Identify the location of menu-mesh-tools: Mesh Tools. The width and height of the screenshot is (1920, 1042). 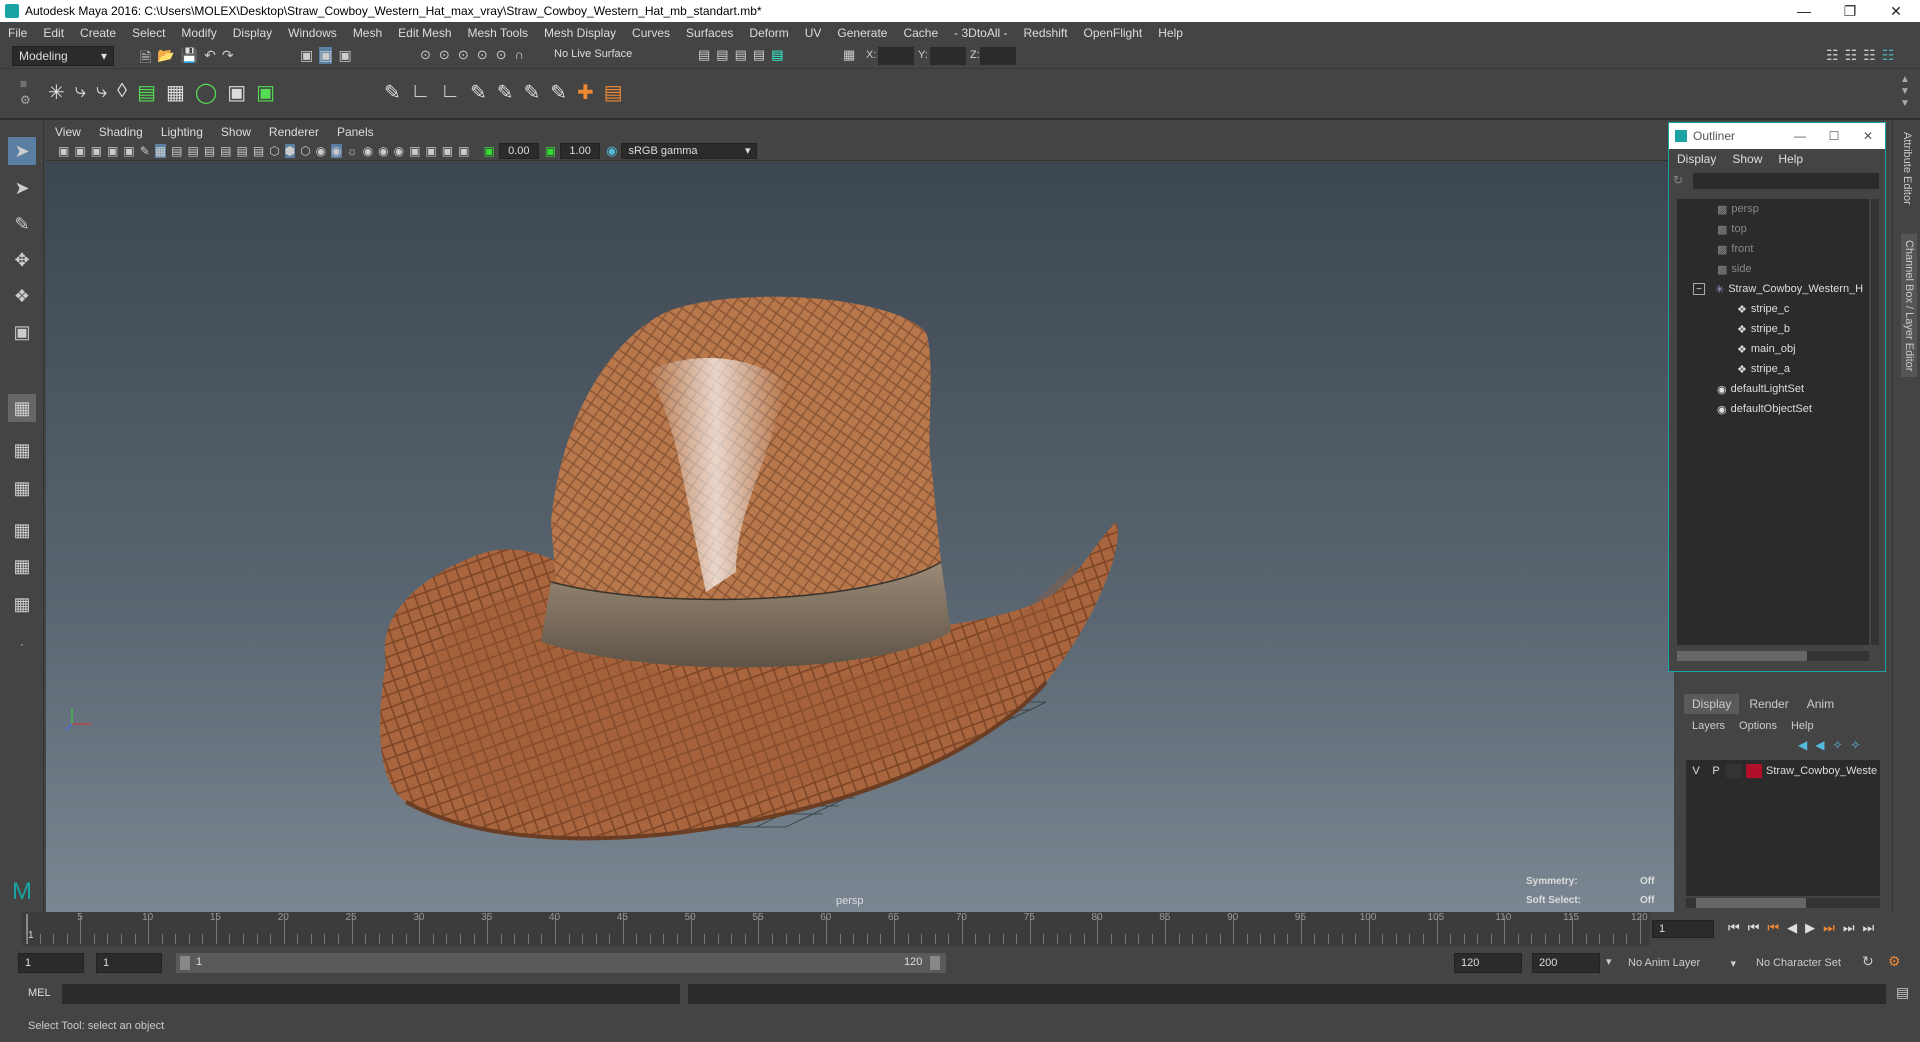
(498, 33).